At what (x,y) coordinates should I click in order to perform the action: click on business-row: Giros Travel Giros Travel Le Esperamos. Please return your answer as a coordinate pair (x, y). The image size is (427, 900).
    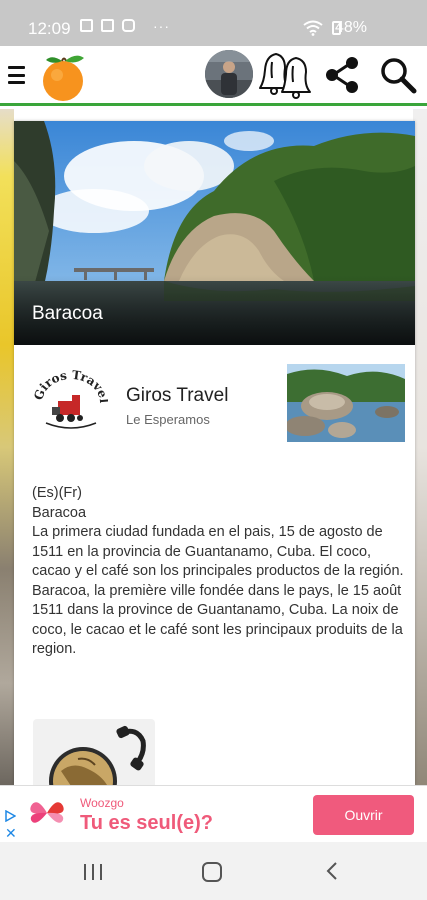
    Looking at the image, I should click on (214, 406).